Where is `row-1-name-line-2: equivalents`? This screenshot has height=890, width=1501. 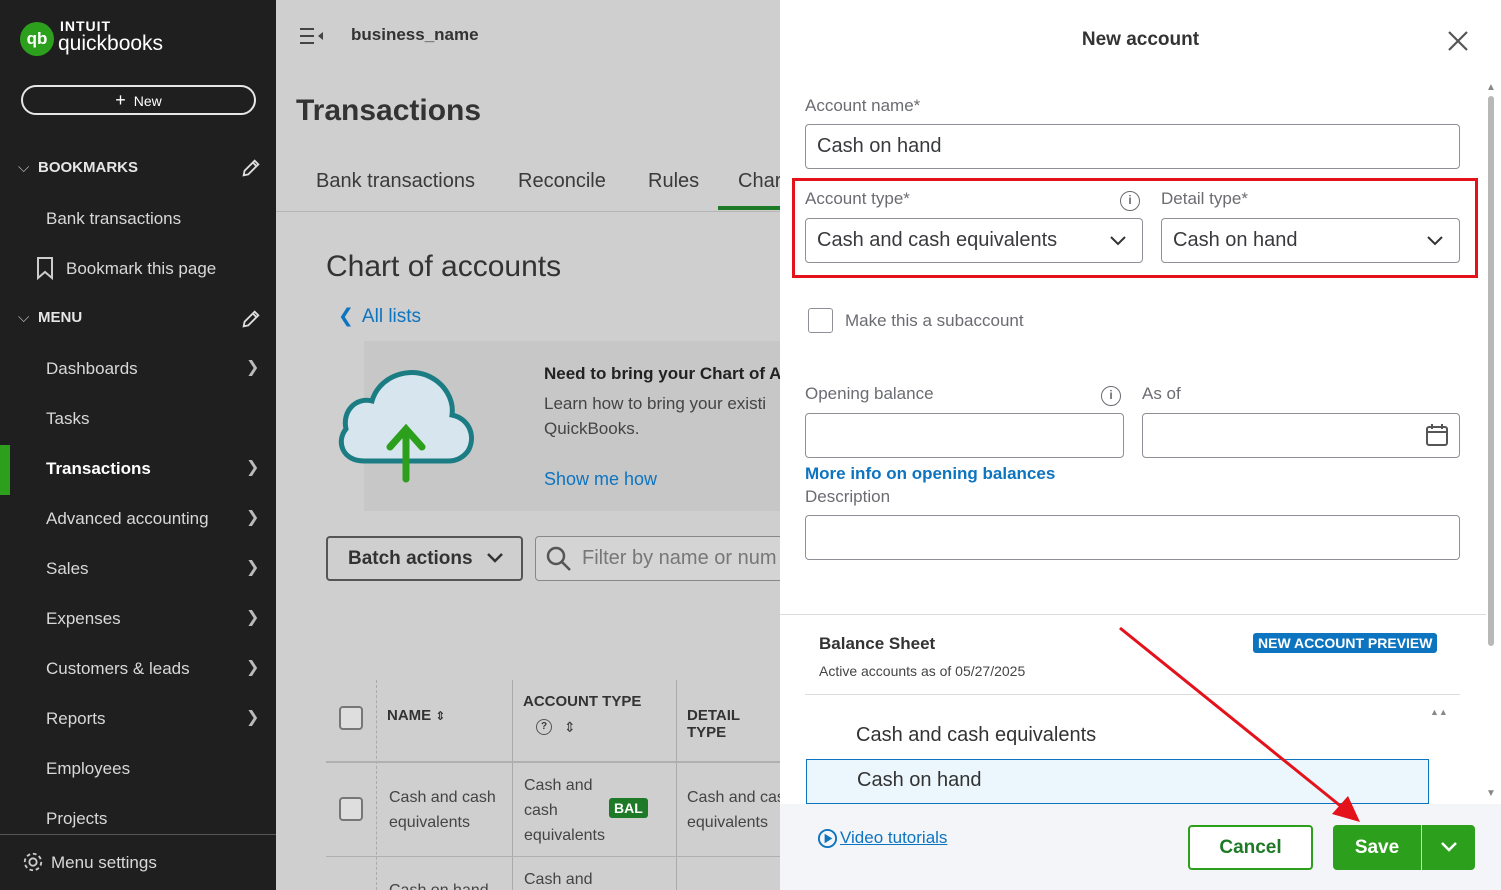
row-1-name-line-2: equivalents is located at coordinates (429, 822).